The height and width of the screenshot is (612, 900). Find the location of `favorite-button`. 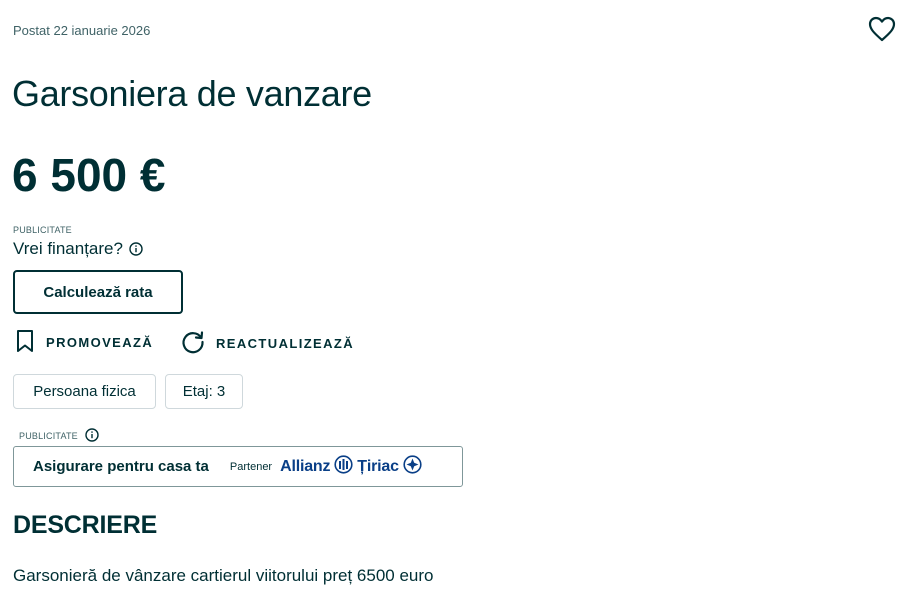

favorite-button is located at coordinates (882, 31).